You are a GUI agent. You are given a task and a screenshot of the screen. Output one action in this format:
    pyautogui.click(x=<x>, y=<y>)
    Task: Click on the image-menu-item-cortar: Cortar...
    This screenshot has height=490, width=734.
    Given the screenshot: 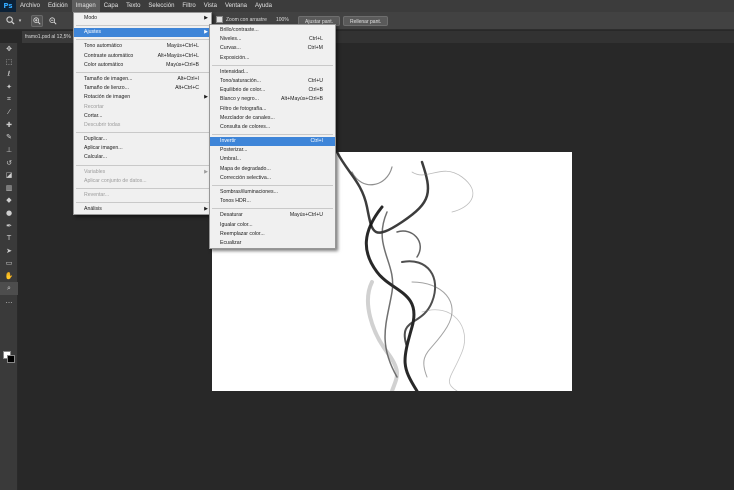 What is the action you would take?
    pyautogui.click(x=142, y=116)
    